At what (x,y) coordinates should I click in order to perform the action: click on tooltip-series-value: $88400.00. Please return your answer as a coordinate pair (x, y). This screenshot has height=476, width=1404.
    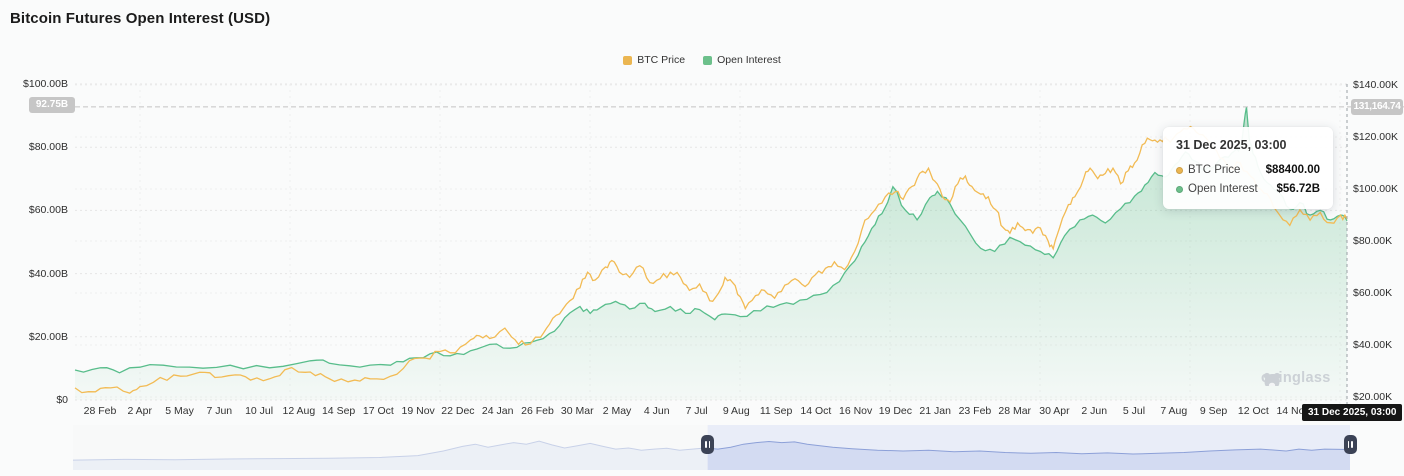
    Looking at the image, I should click on (1292, 170).